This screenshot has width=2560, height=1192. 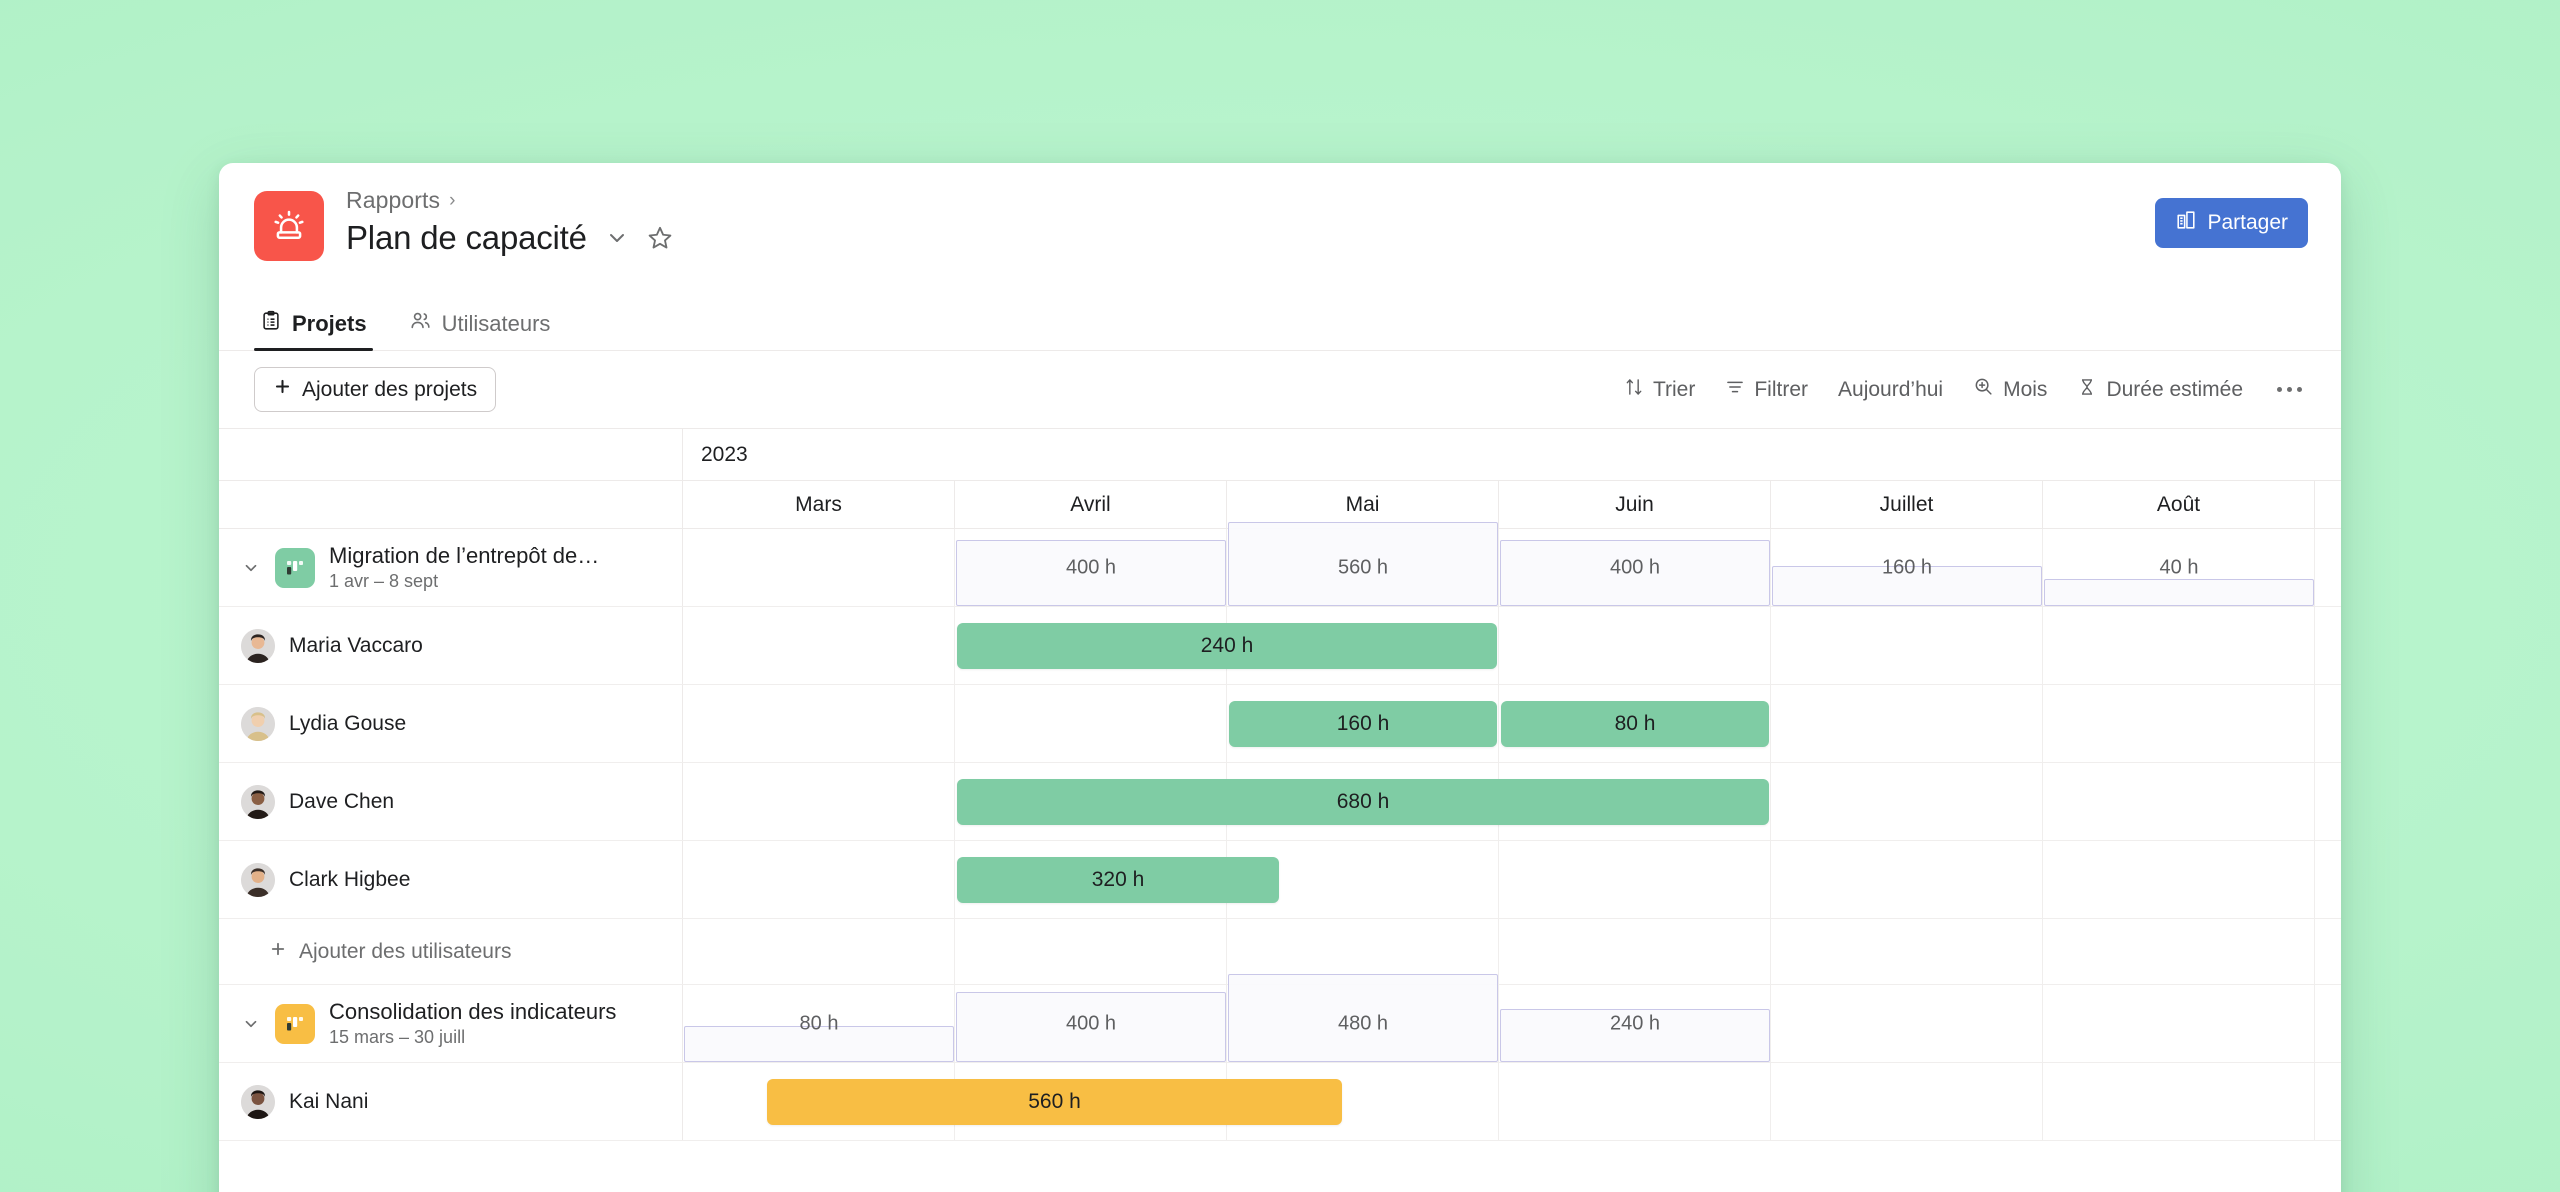 I want to click on allocation-hours-label: 240 h, so click(x=1227, y=645).